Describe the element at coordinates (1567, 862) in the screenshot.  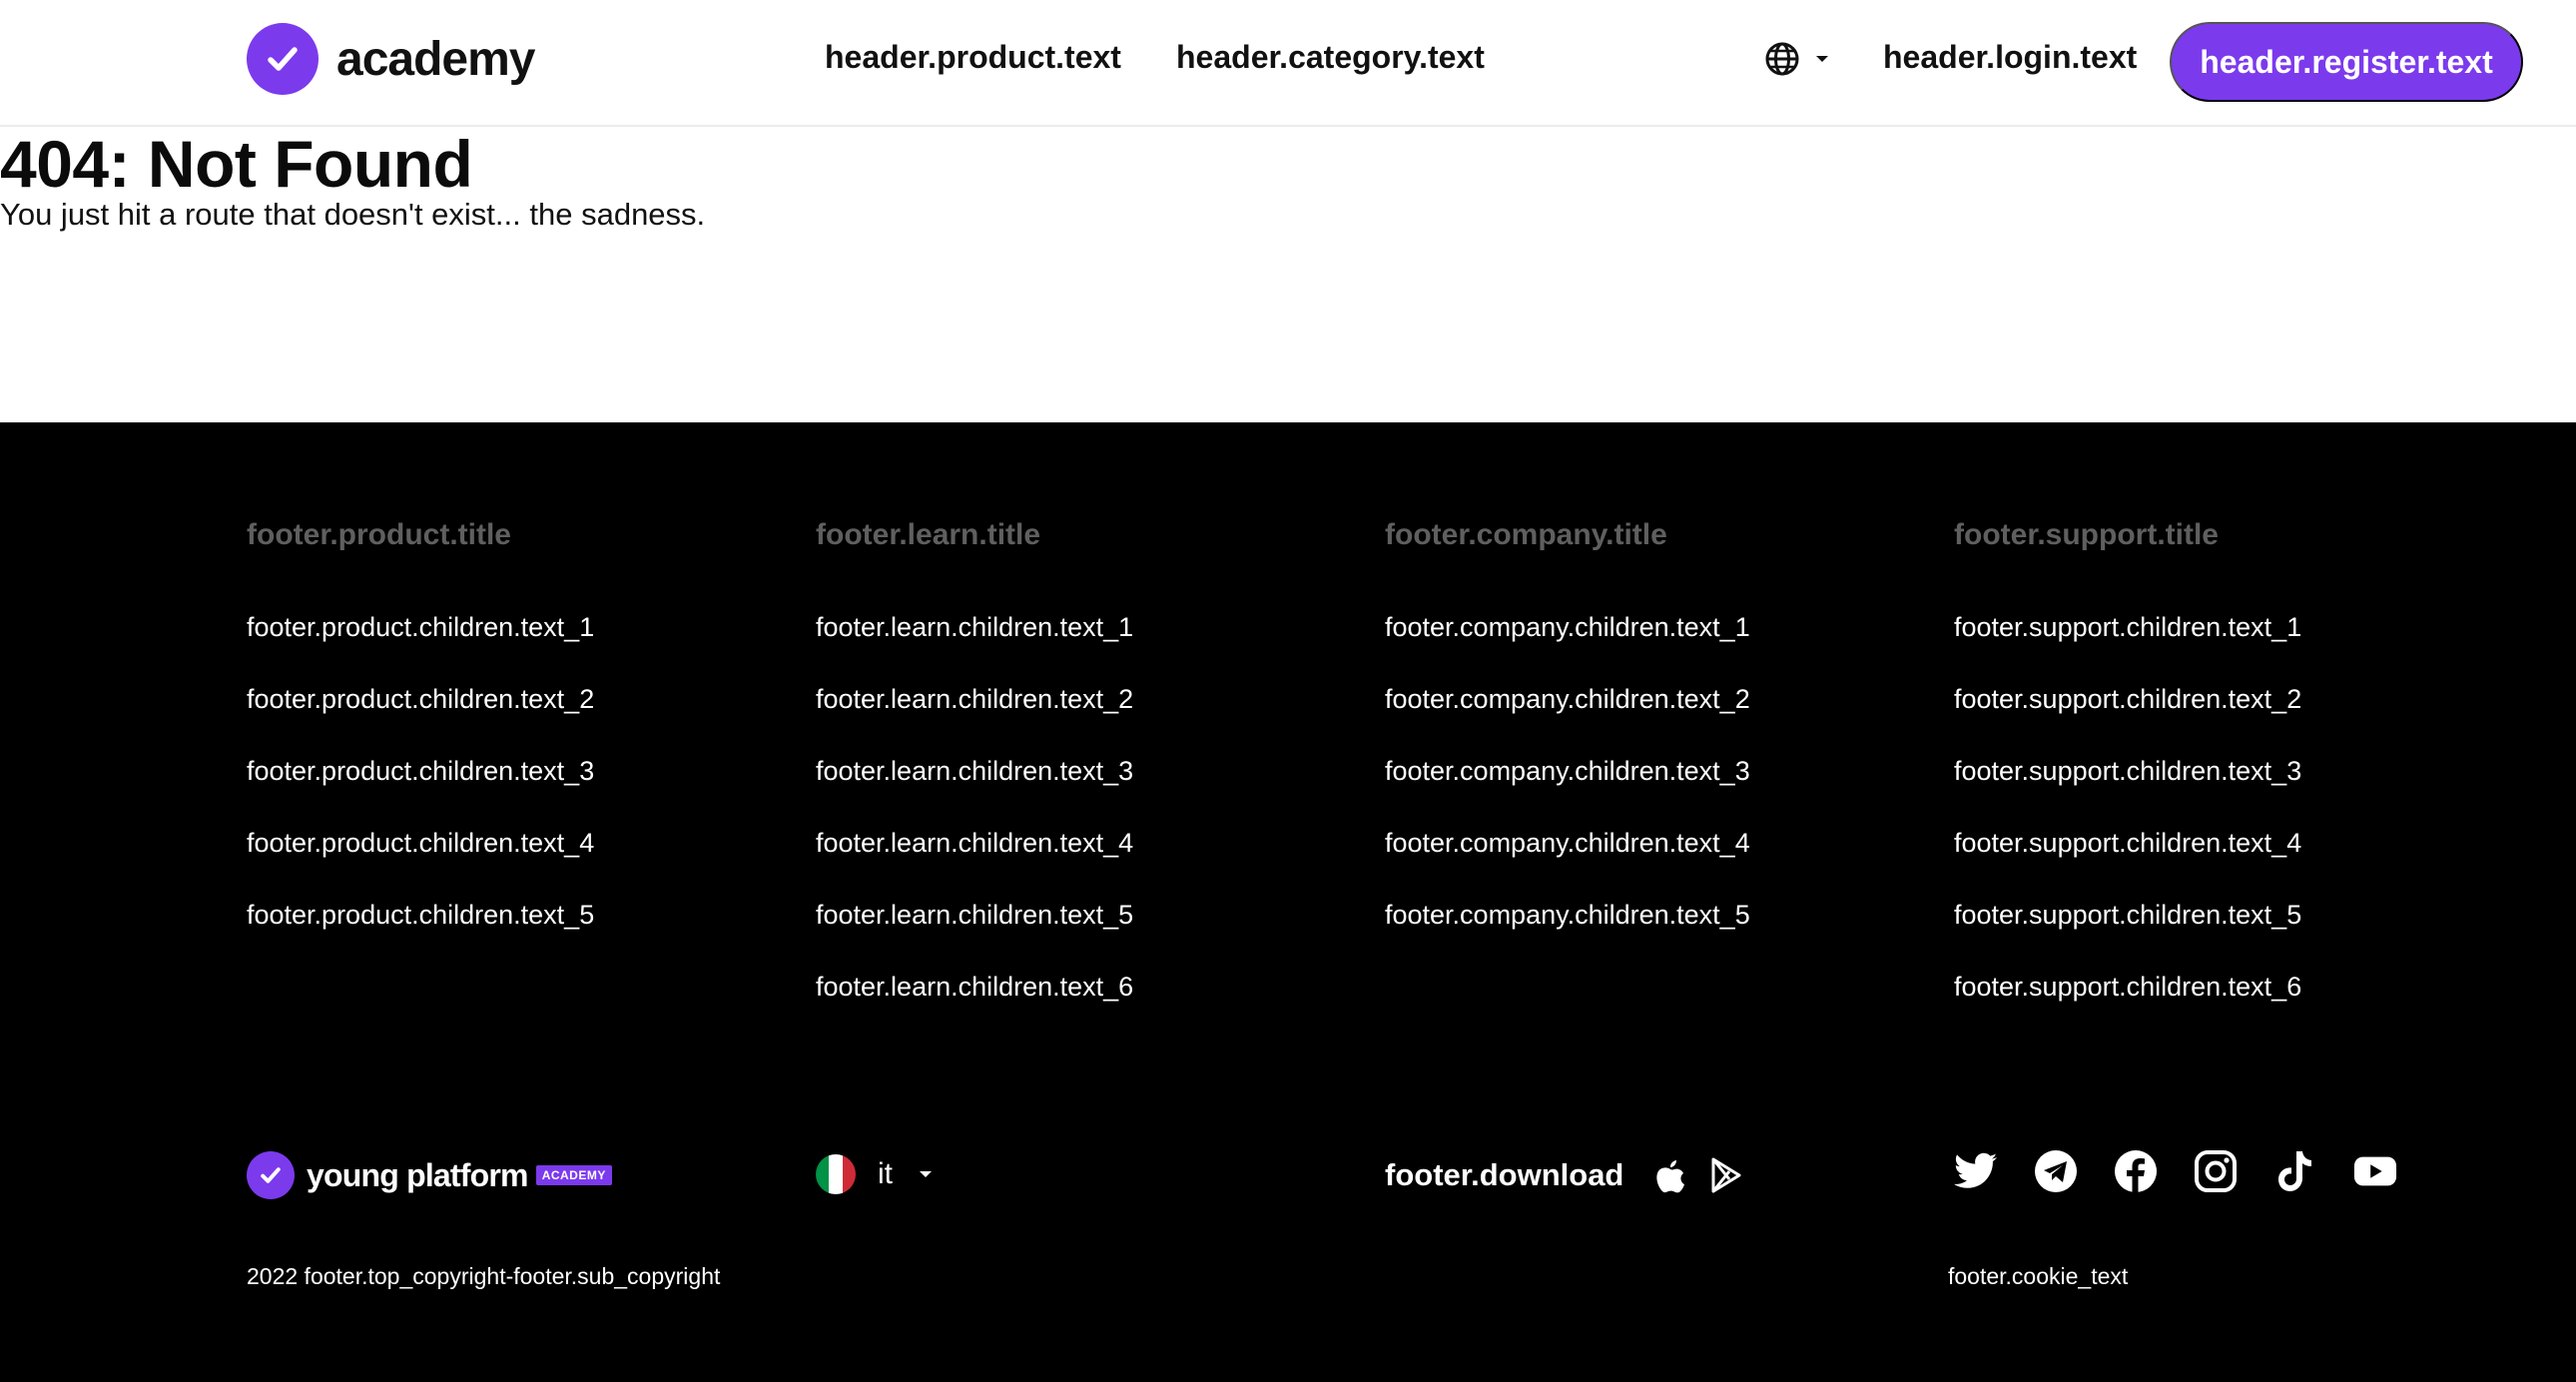
I see `footer-link: footer.company.children.text_4` at that location.